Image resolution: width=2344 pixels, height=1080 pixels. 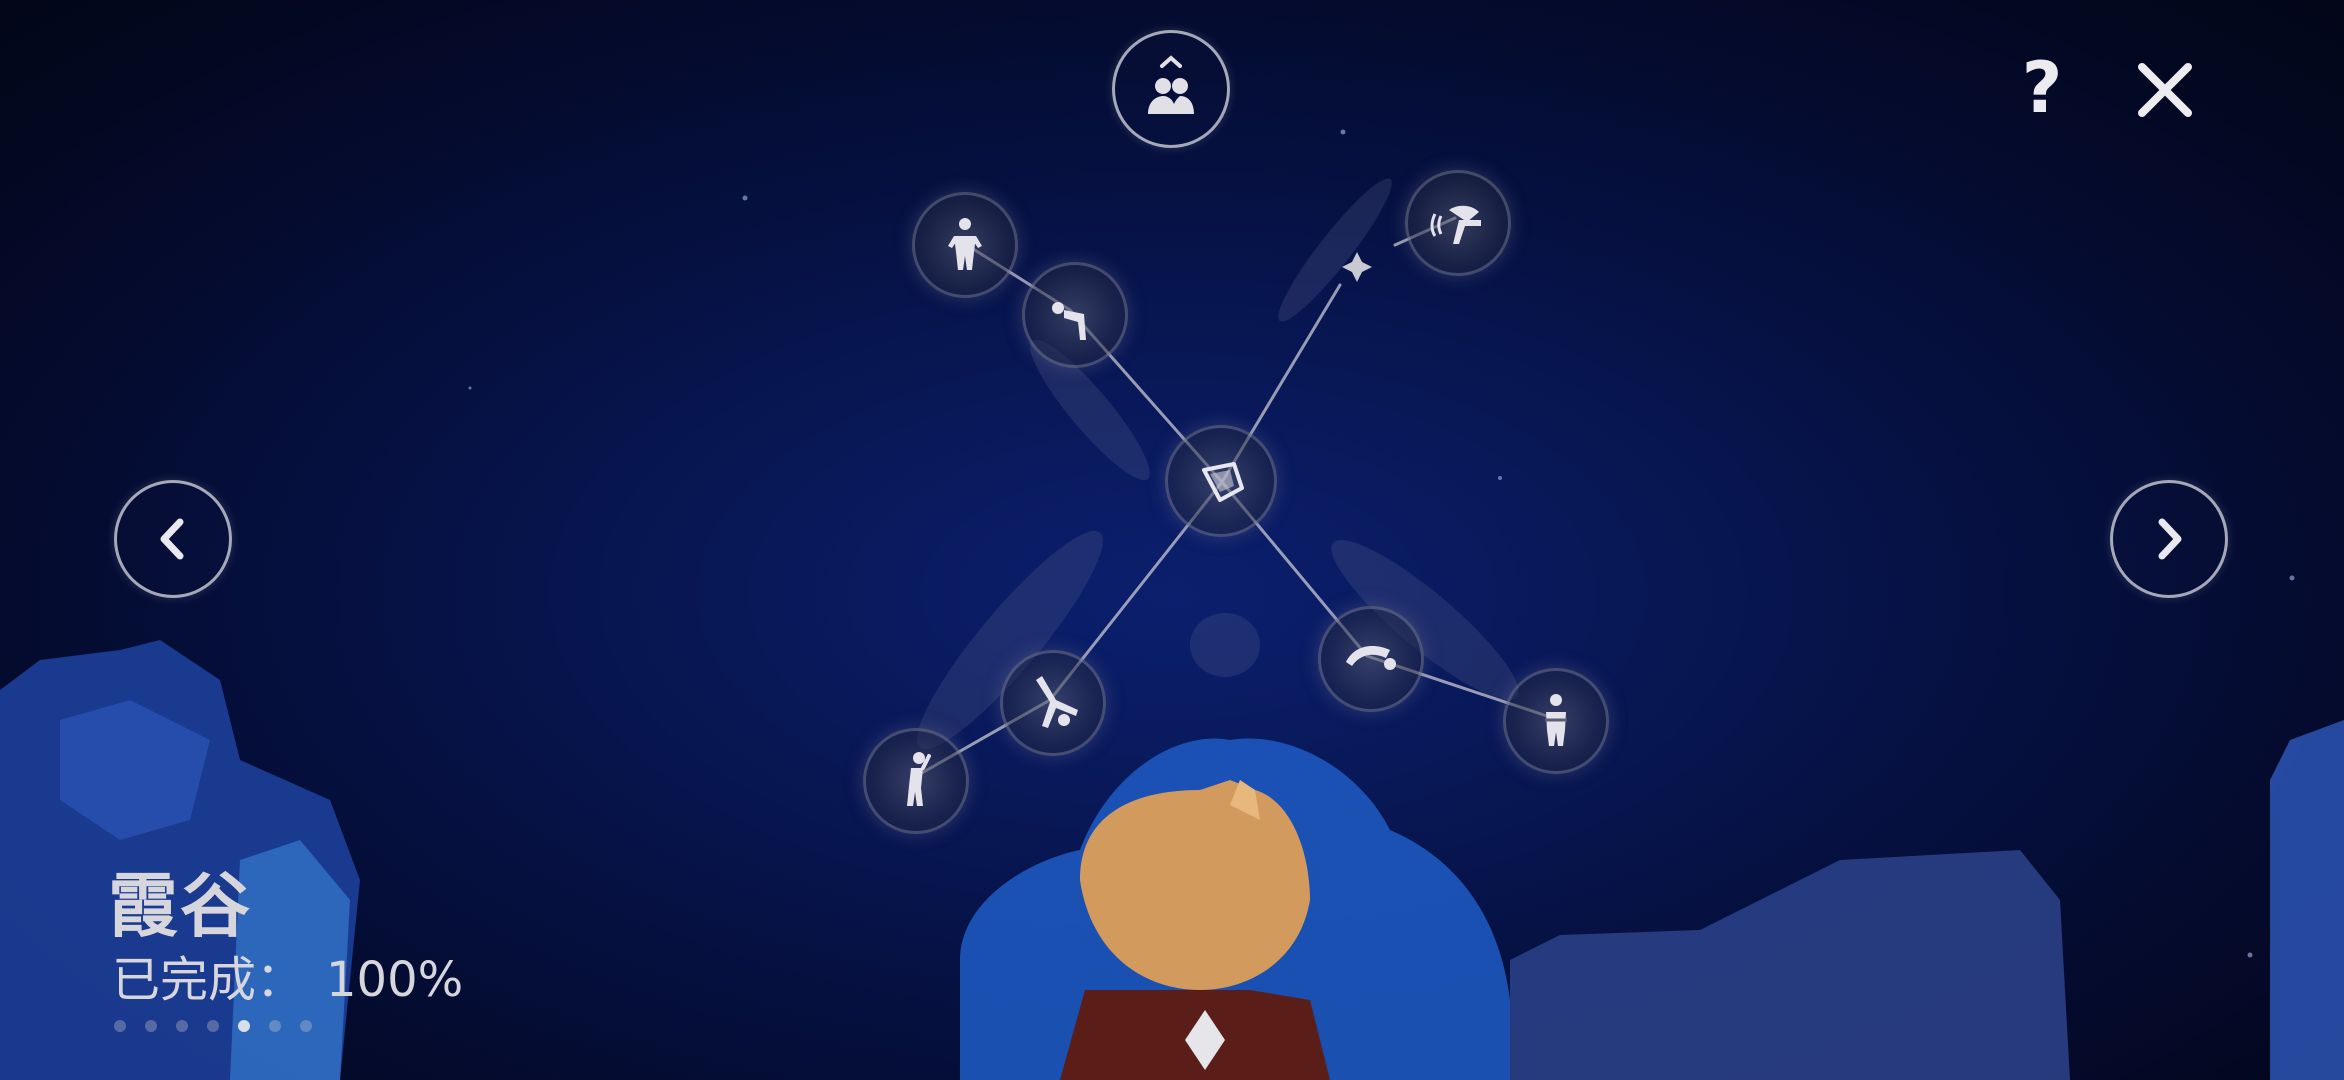 What do you see at coordinates (1057, 702) in the screenshot?
I see `cartwheel-person-icon` at bounding box center [1057, 702].